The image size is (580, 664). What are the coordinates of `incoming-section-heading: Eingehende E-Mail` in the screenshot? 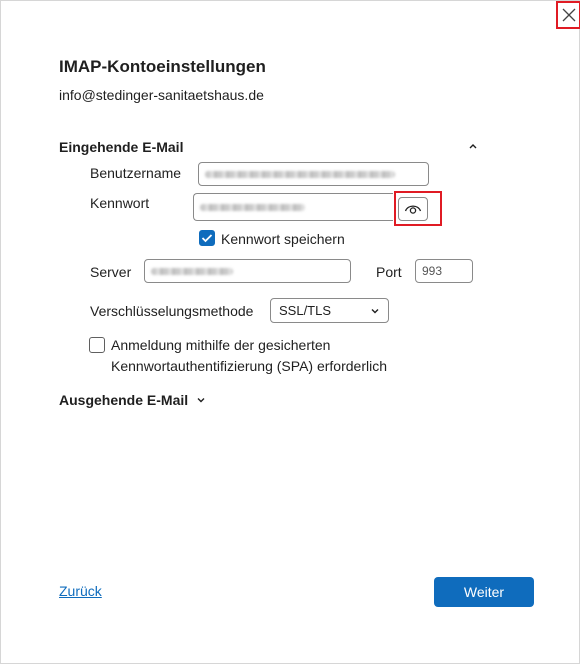 It's located at (121, 147).